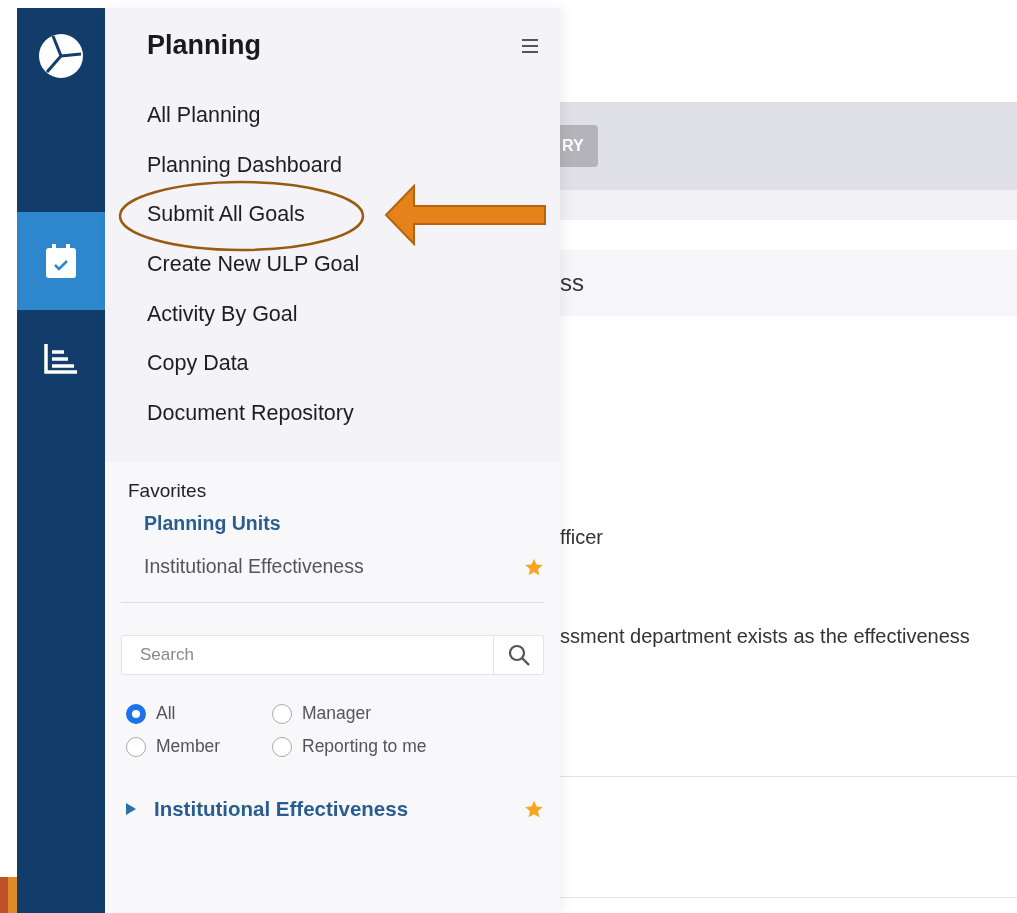 The width and height of the screenshot is (1017, 913). Describe the element at coordinates (307, 655) in the screenshot. I see `search-field: Search` at that location.